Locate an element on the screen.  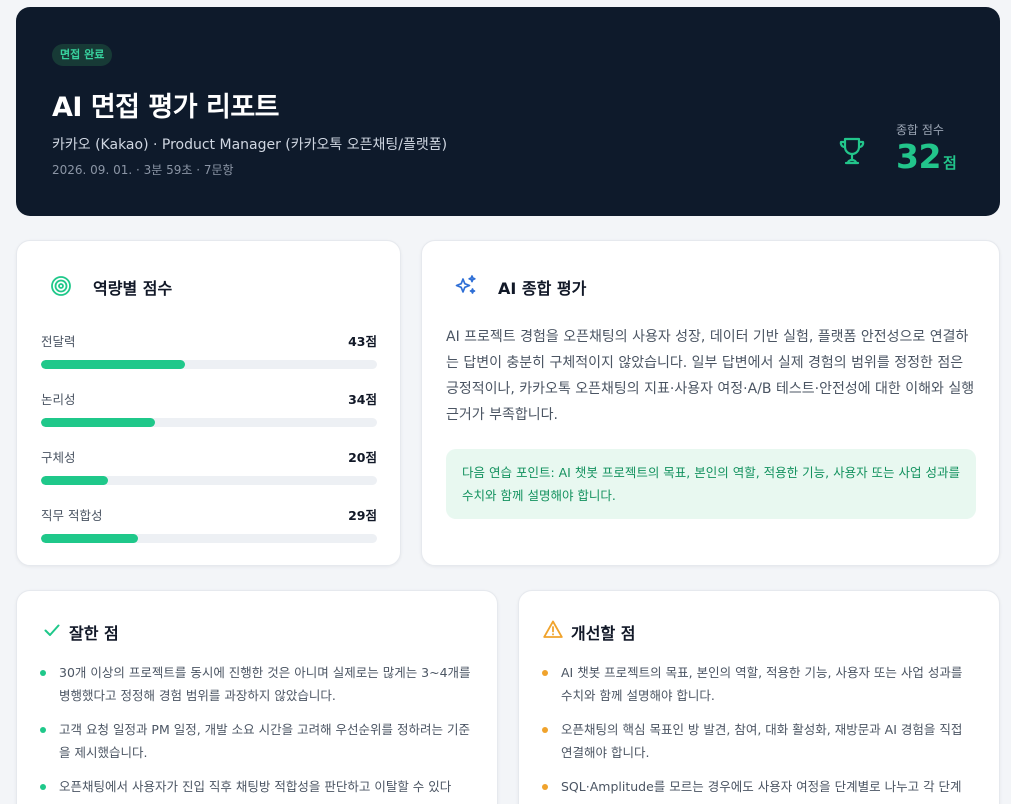
competency-item: 논리성 34점 is located at coordinates (209, 408).